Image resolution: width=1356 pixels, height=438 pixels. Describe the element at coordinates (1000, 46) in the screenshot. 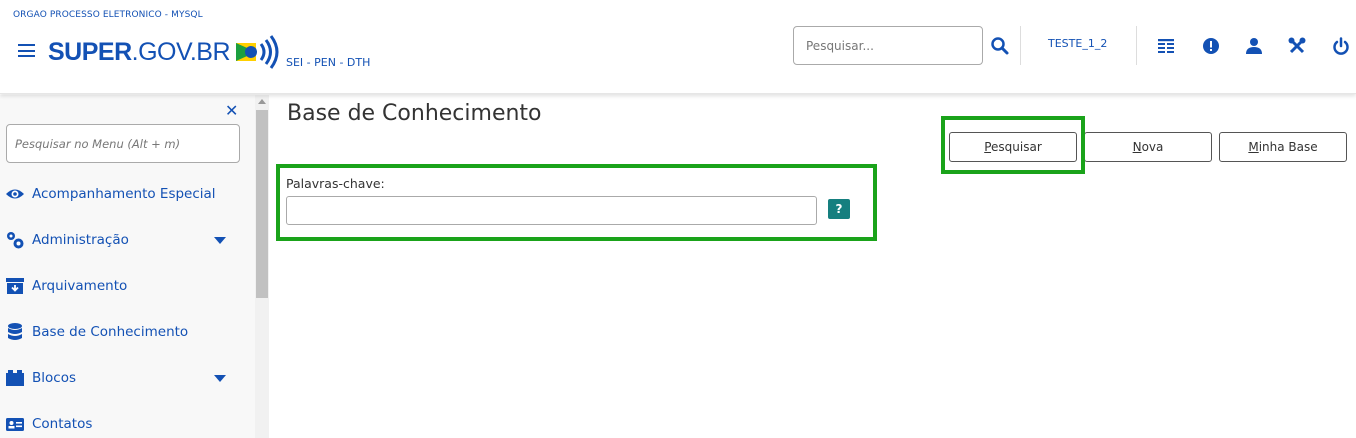

I see `search-icon` at that location.